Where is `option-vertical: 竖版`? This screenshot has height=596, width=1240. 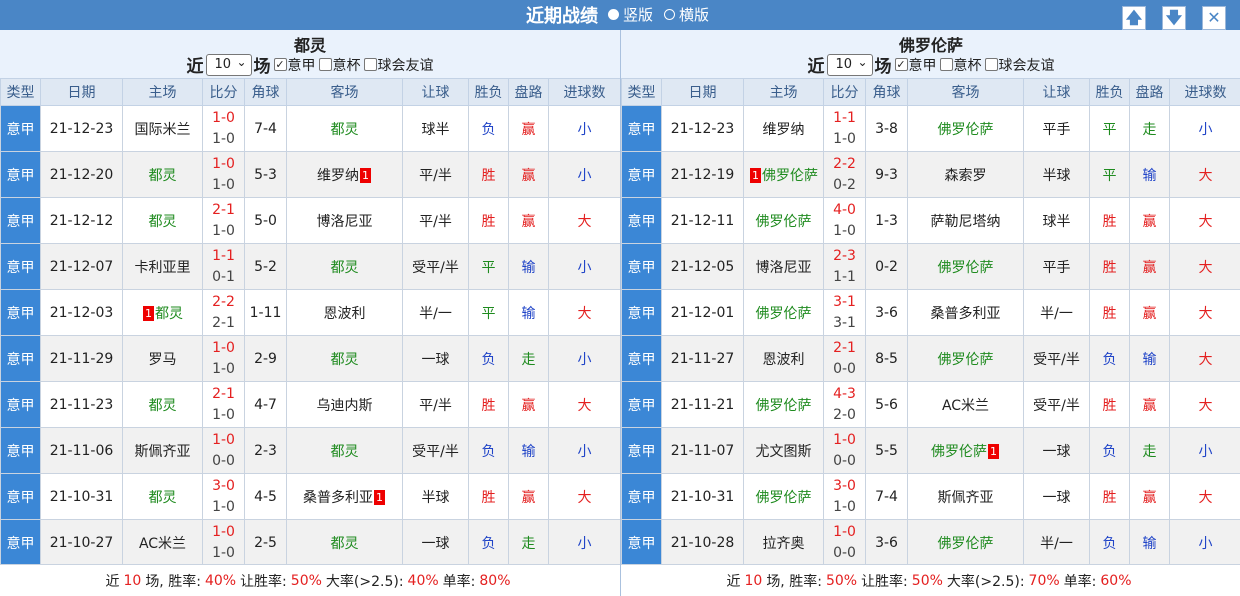
option-vertical: 竖版 is located at coordinates (630, 14).